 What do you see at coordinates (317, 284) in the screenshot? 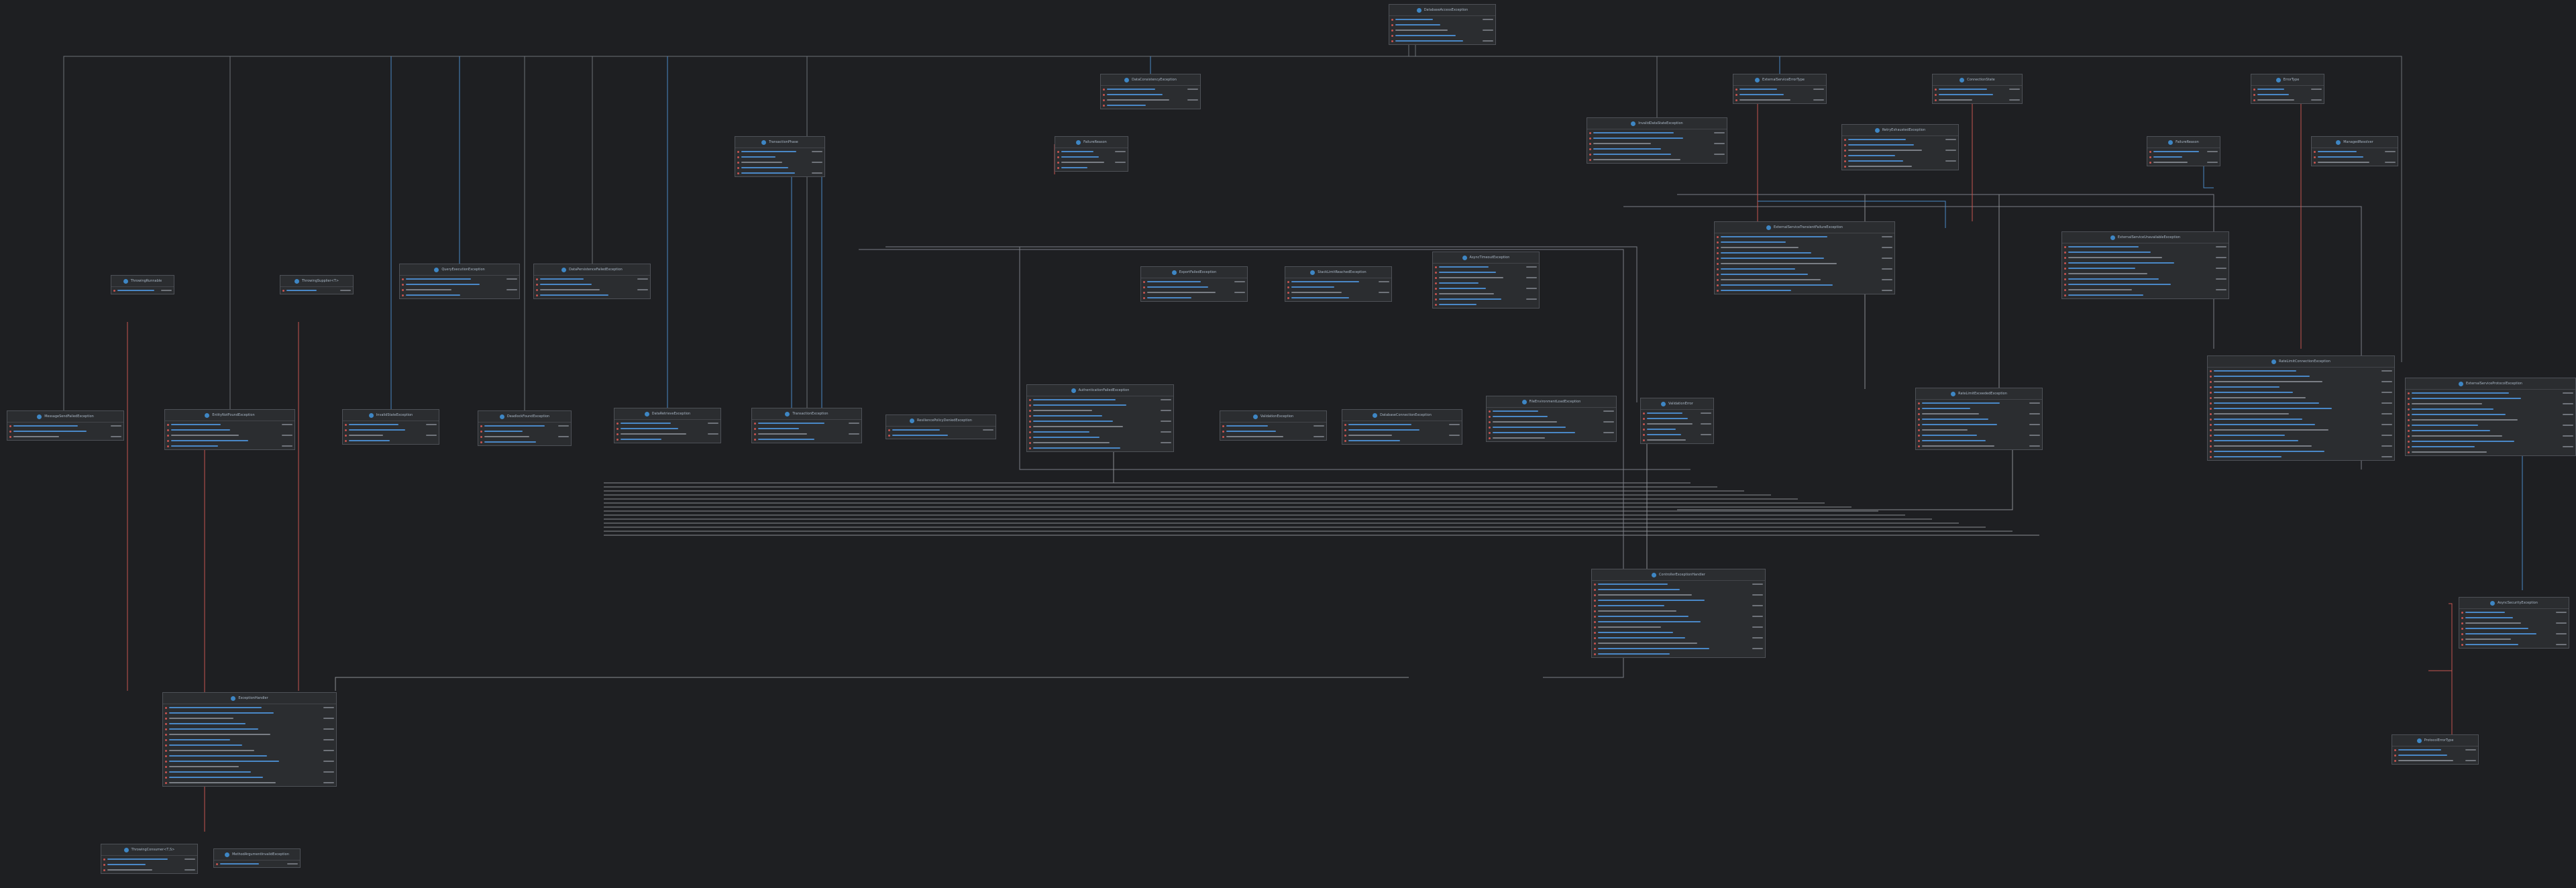
I see `class-node-throwingsupplier-t: ThrowingSupplier<T>` at bounding box center [317, 284].